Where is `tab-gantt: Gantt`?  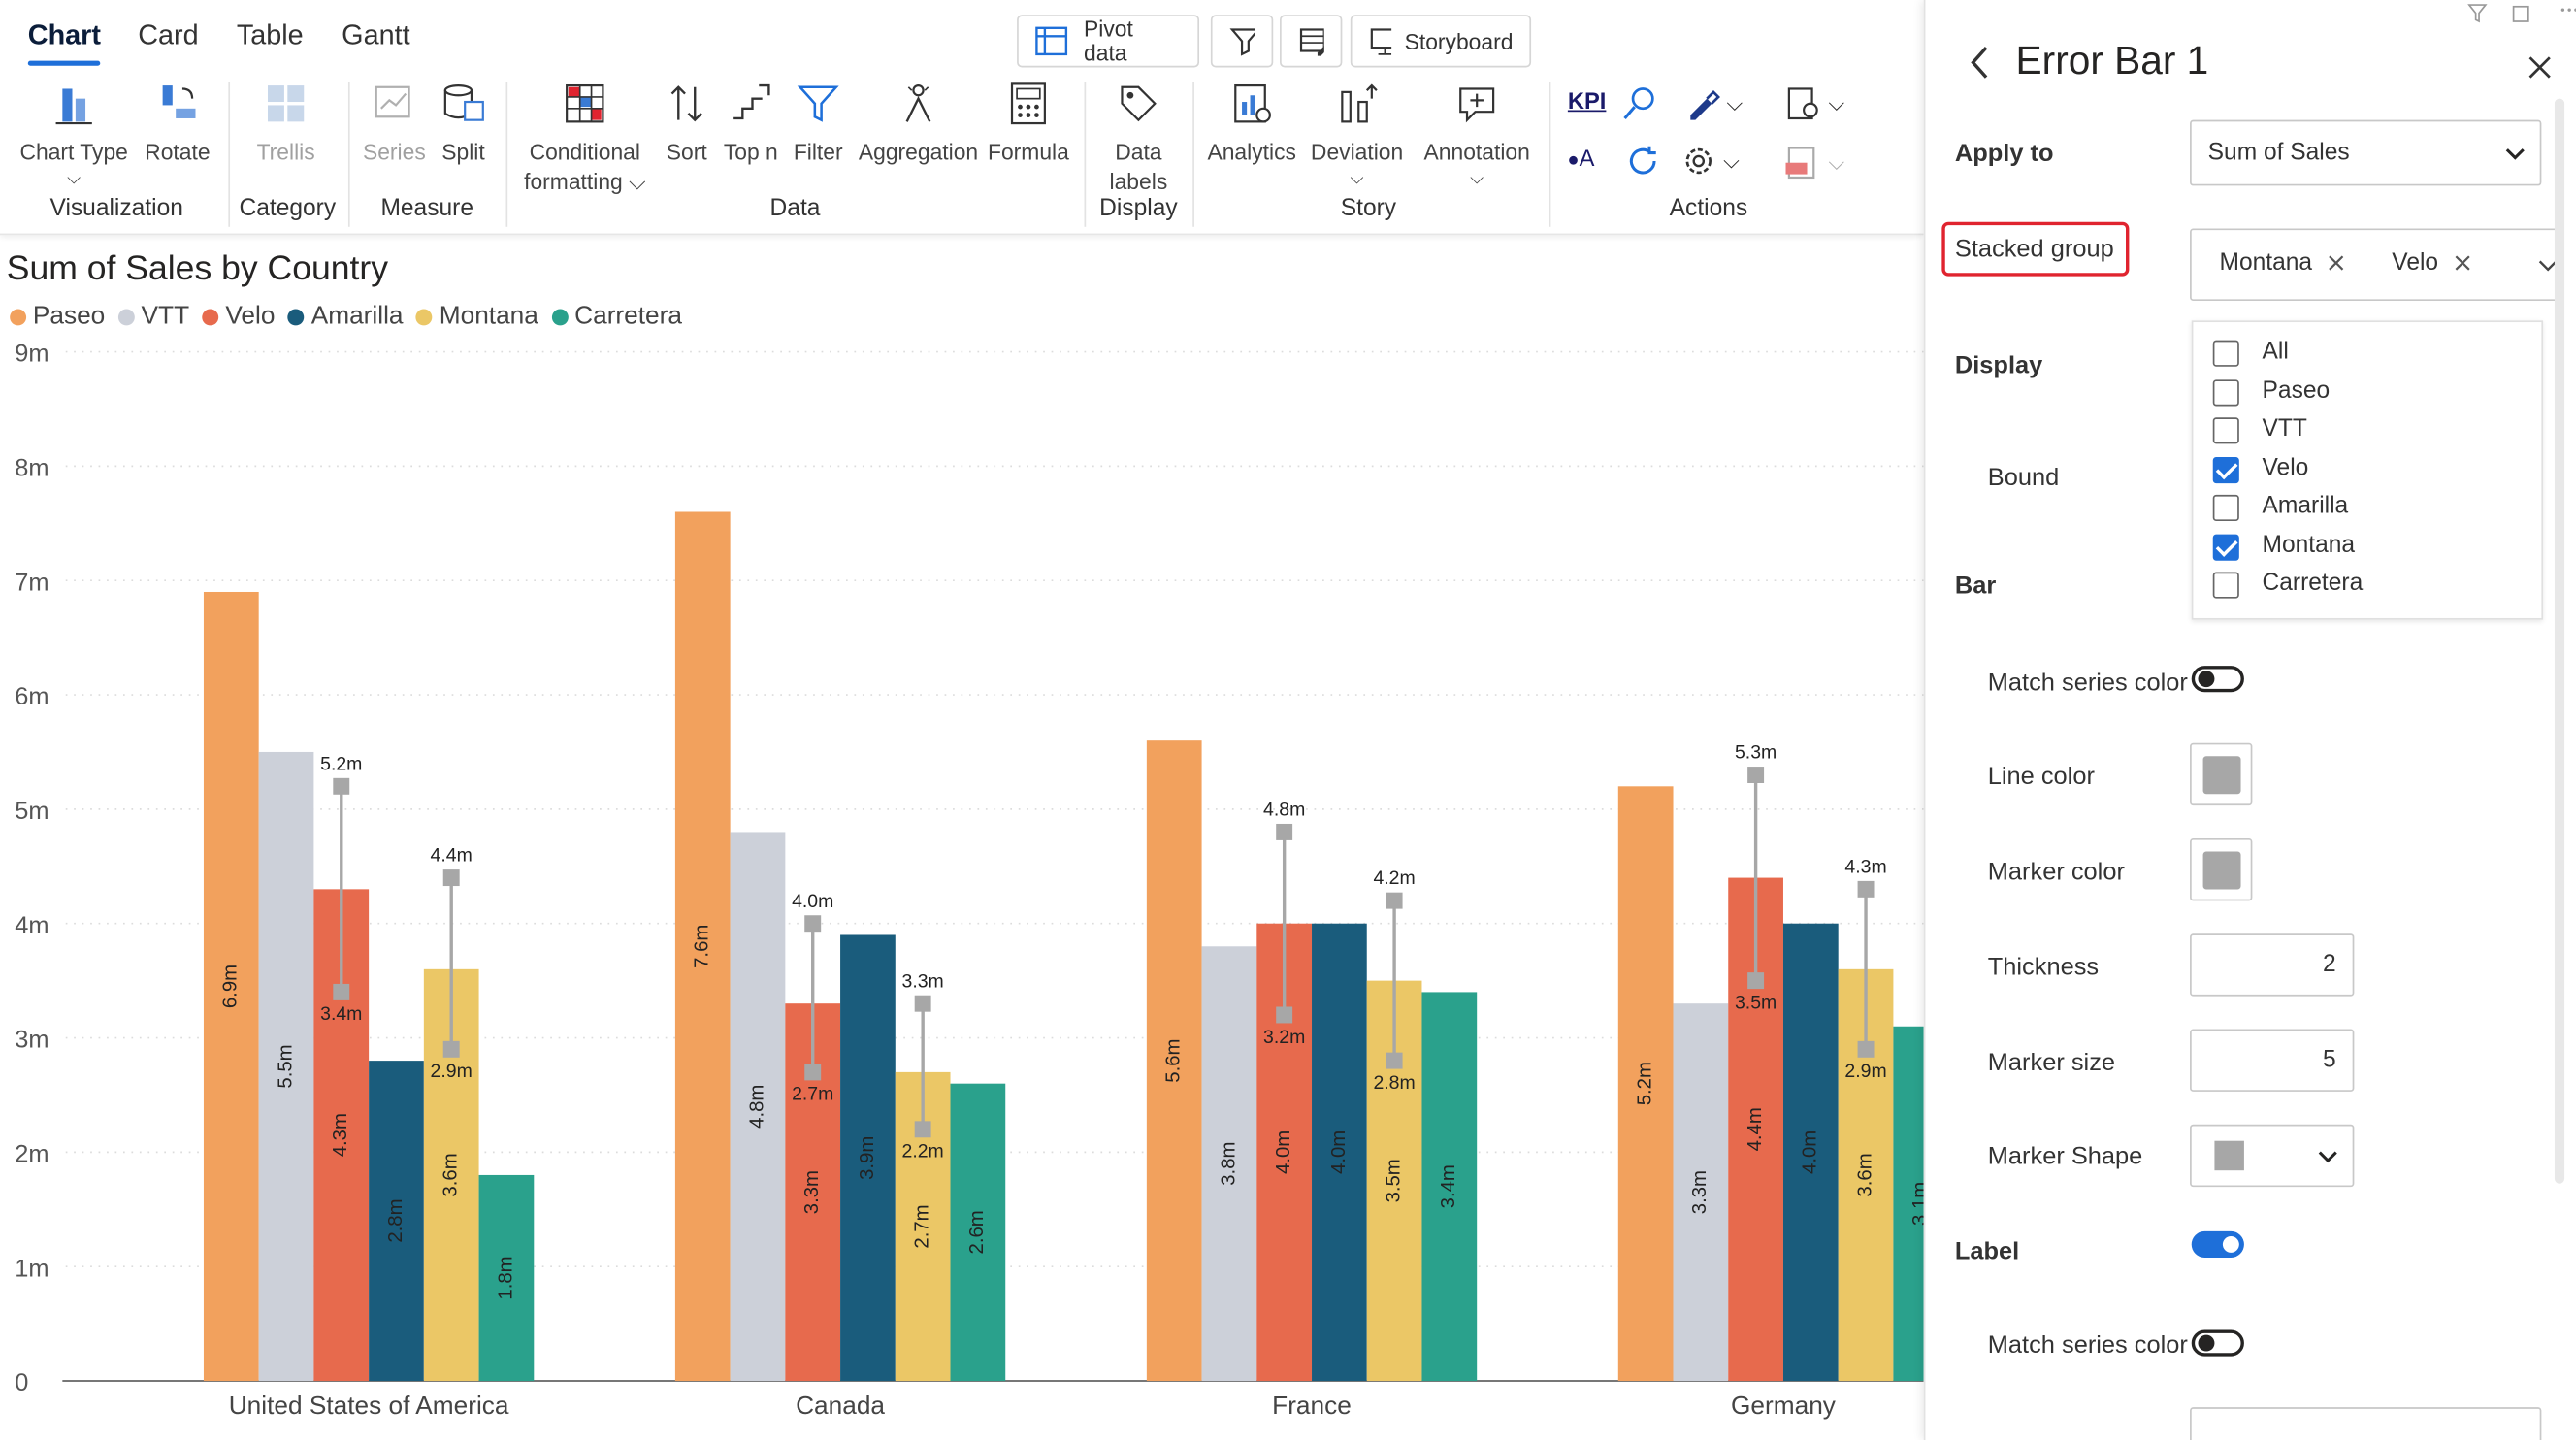
tab-gantt: Gantt is located at coordinates (376, 35).